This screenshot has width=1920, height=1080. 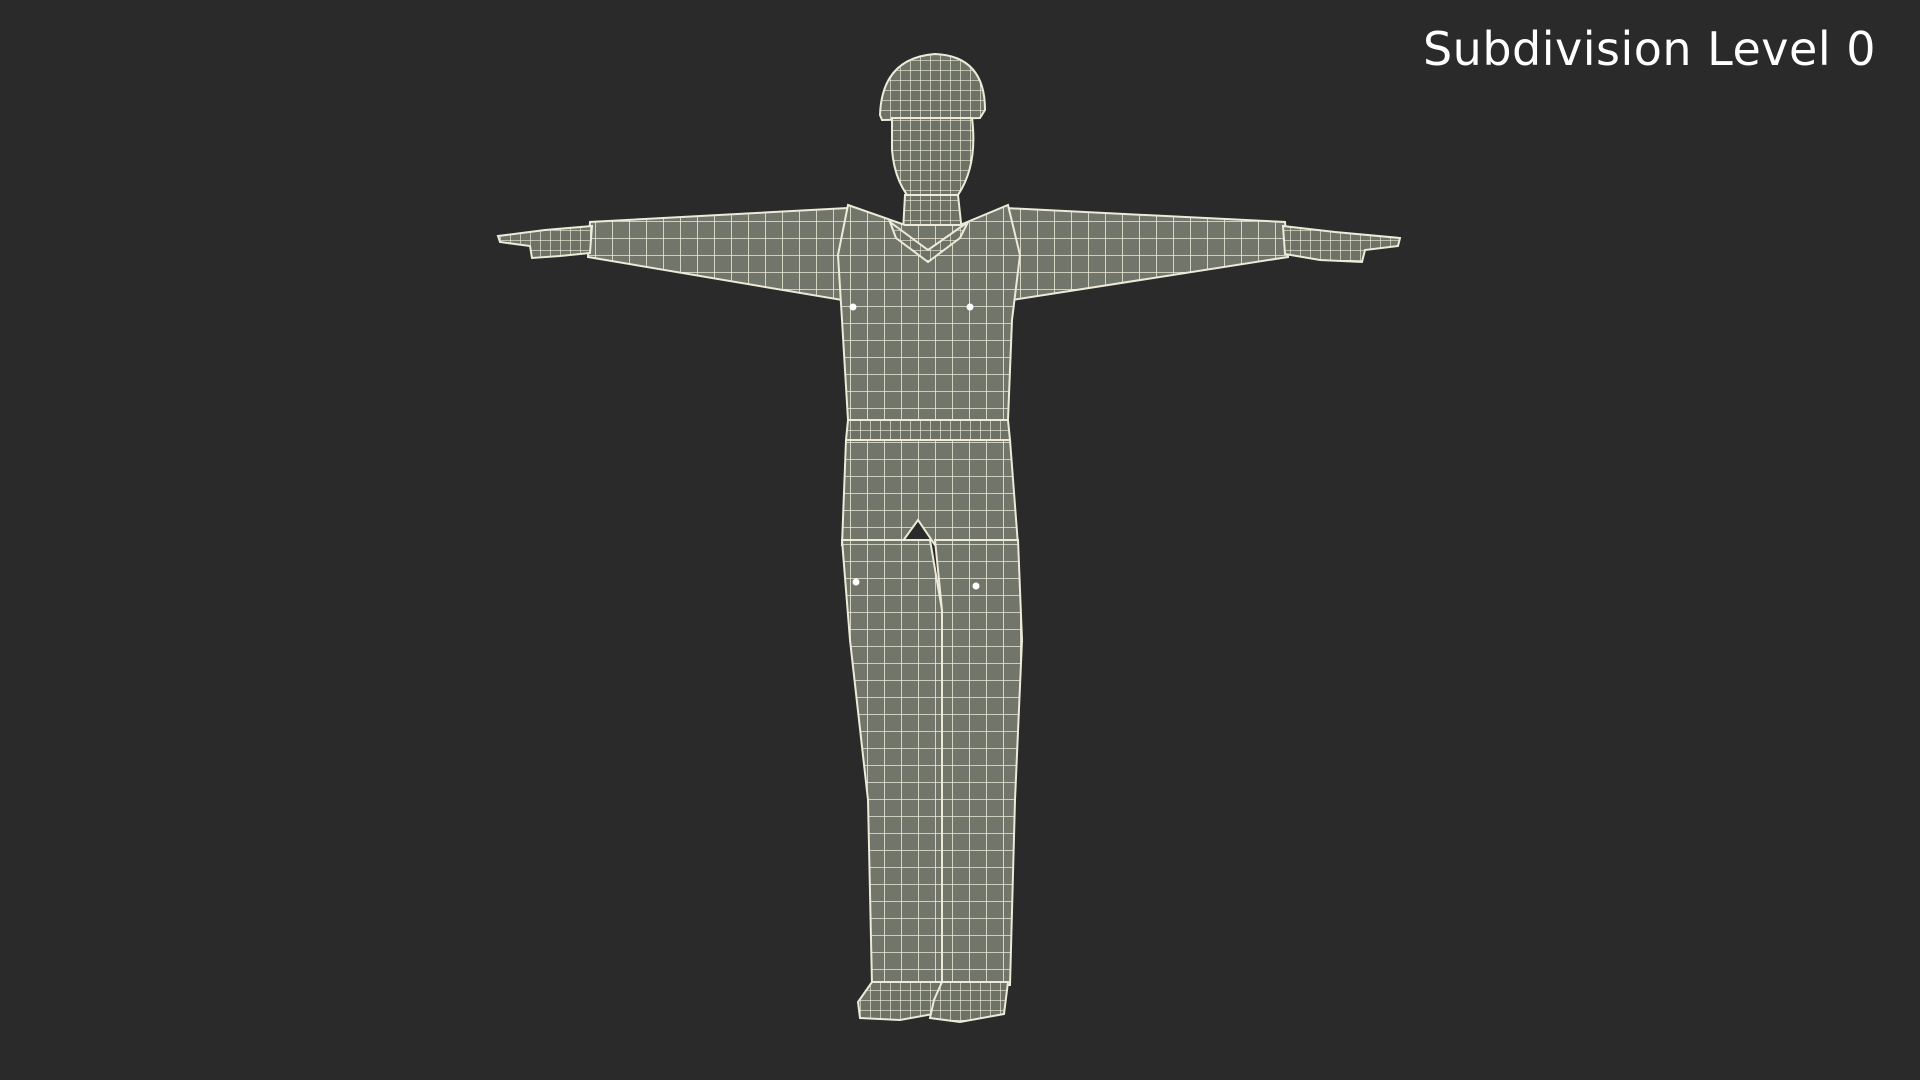 What do you see at coordinates (718, 254) in the screenshot?
I see `left-arm` at bounding box center [718, 254].